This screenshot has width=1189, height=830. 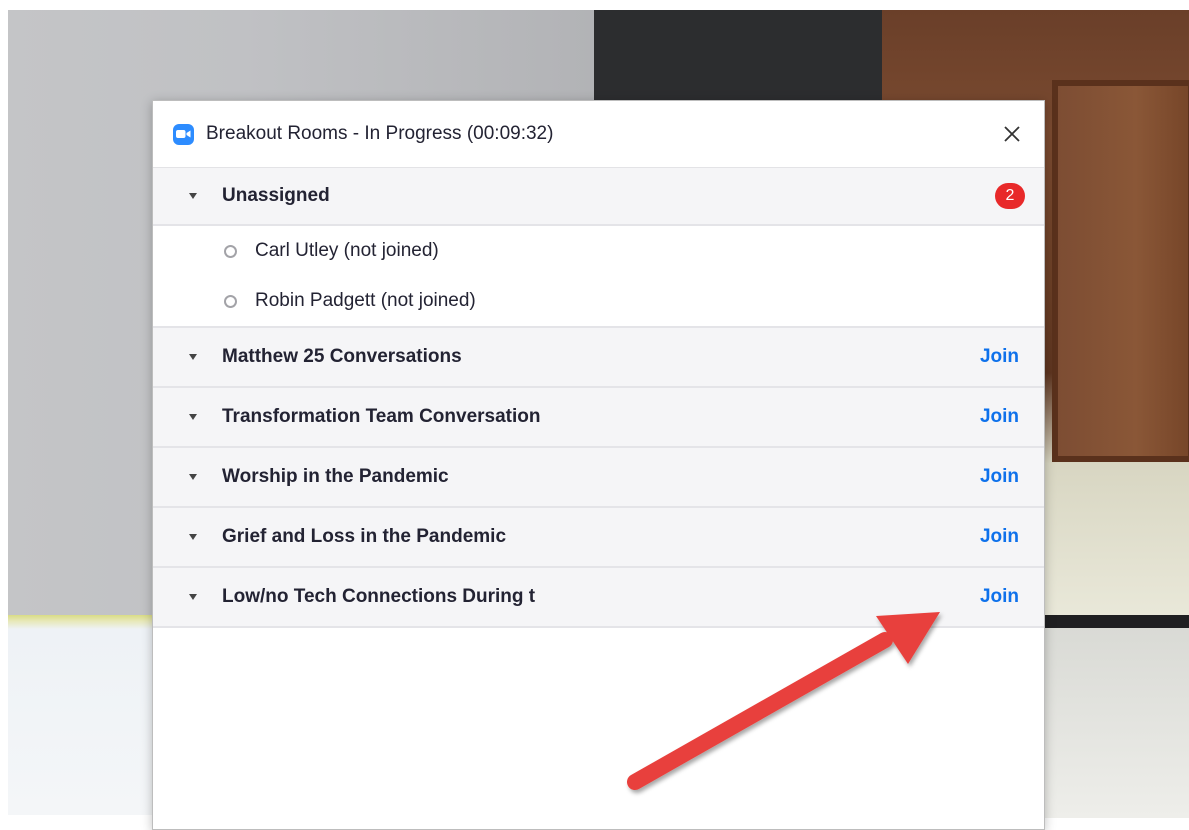 I want to click on participant-name: Robin Padgett (not joined), so click(x=365, y=300).